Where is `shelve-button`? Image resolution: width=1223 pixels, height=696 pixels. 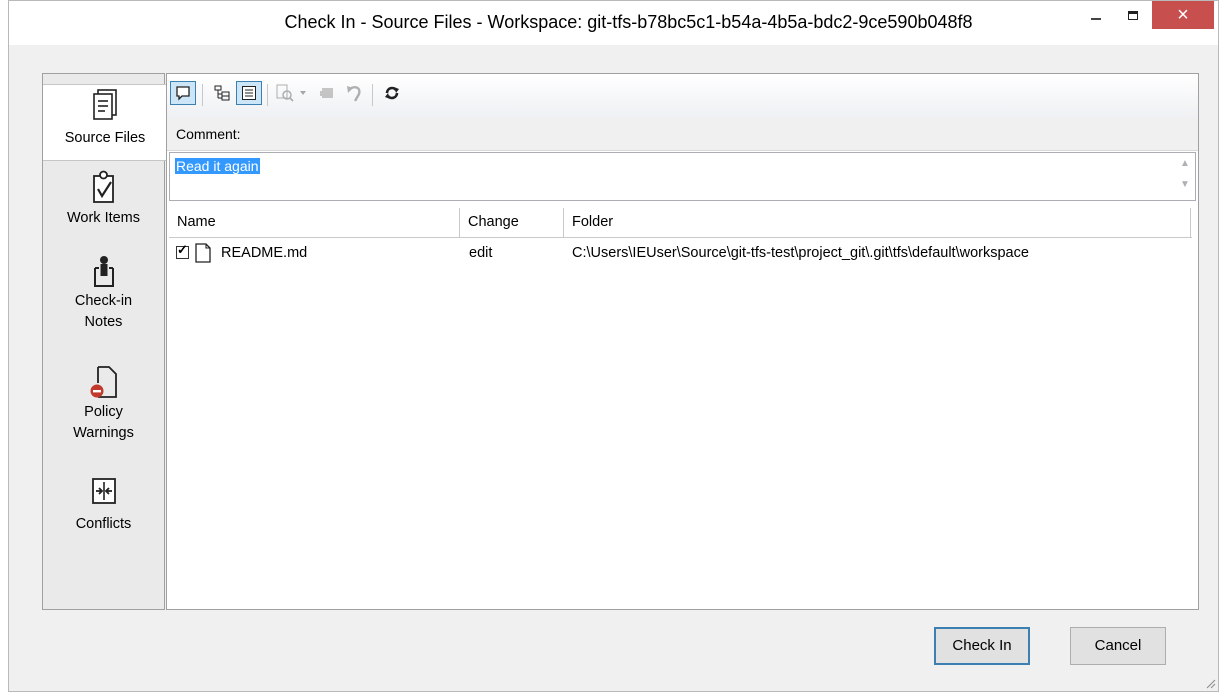 shelve-button is located at coordinates (327, 93).